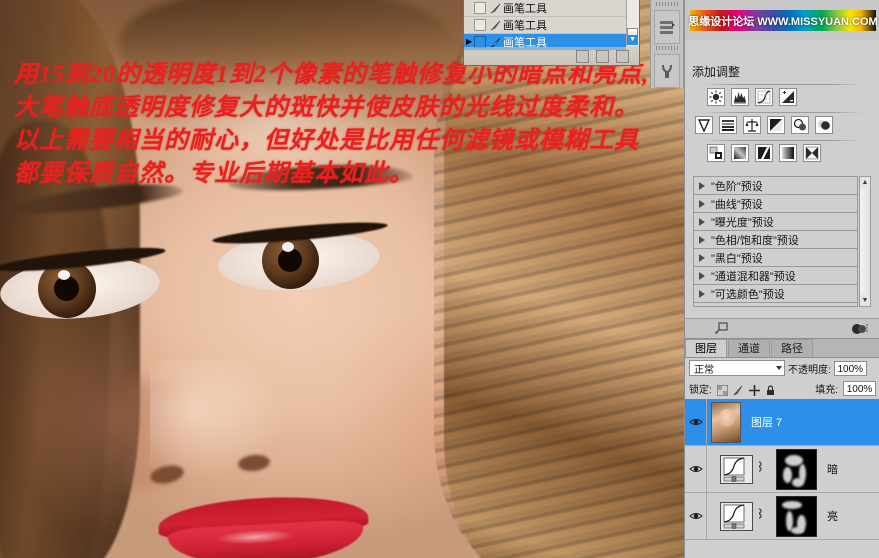 The height and width of the screenshot is (558, 879). I want to click on history-panel-icon, so click(667, 27).